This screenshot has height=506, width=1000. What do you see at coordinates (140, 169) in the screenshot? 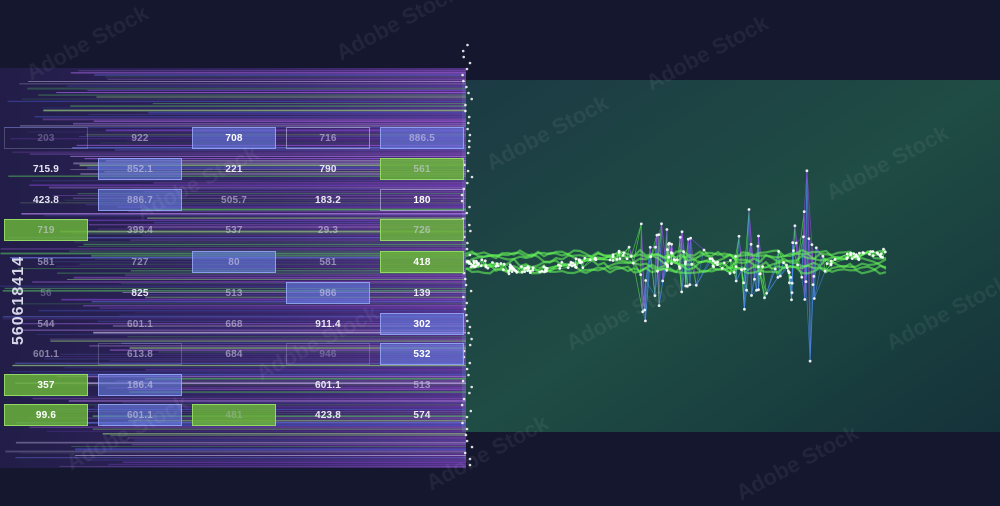
I see `table-cell: 852.1` at bounding box center [140, 169].